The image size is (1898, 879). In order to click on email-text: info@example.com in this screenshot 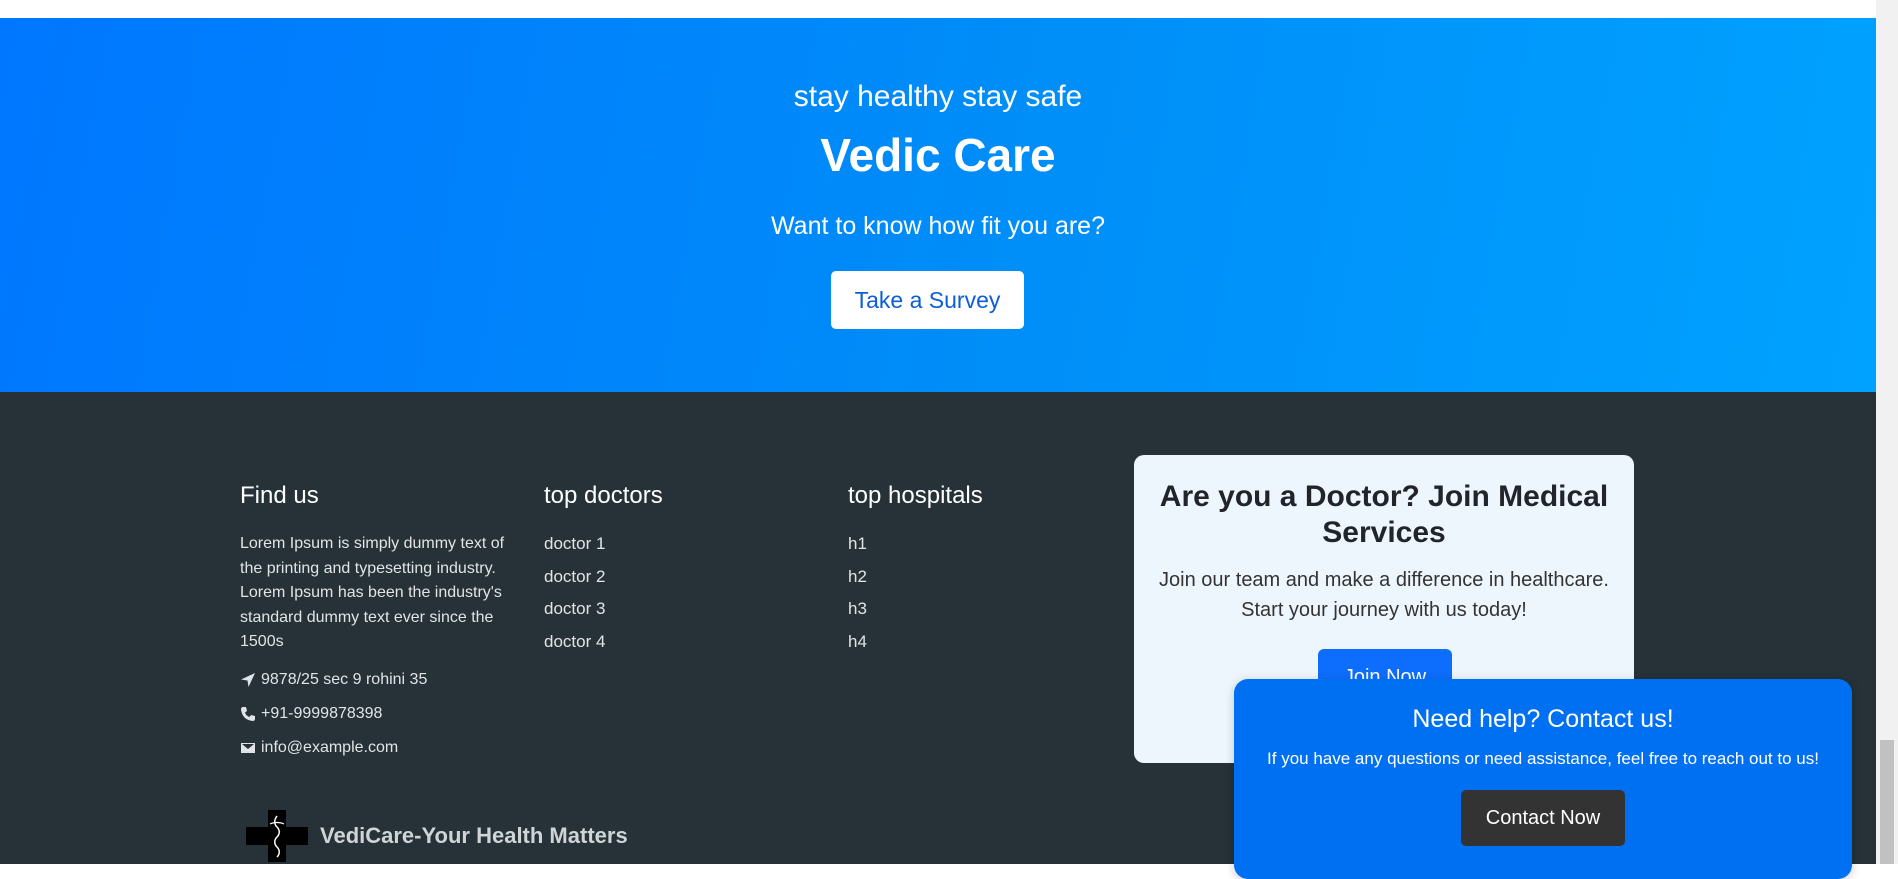, I will do `click(330, 747)`.